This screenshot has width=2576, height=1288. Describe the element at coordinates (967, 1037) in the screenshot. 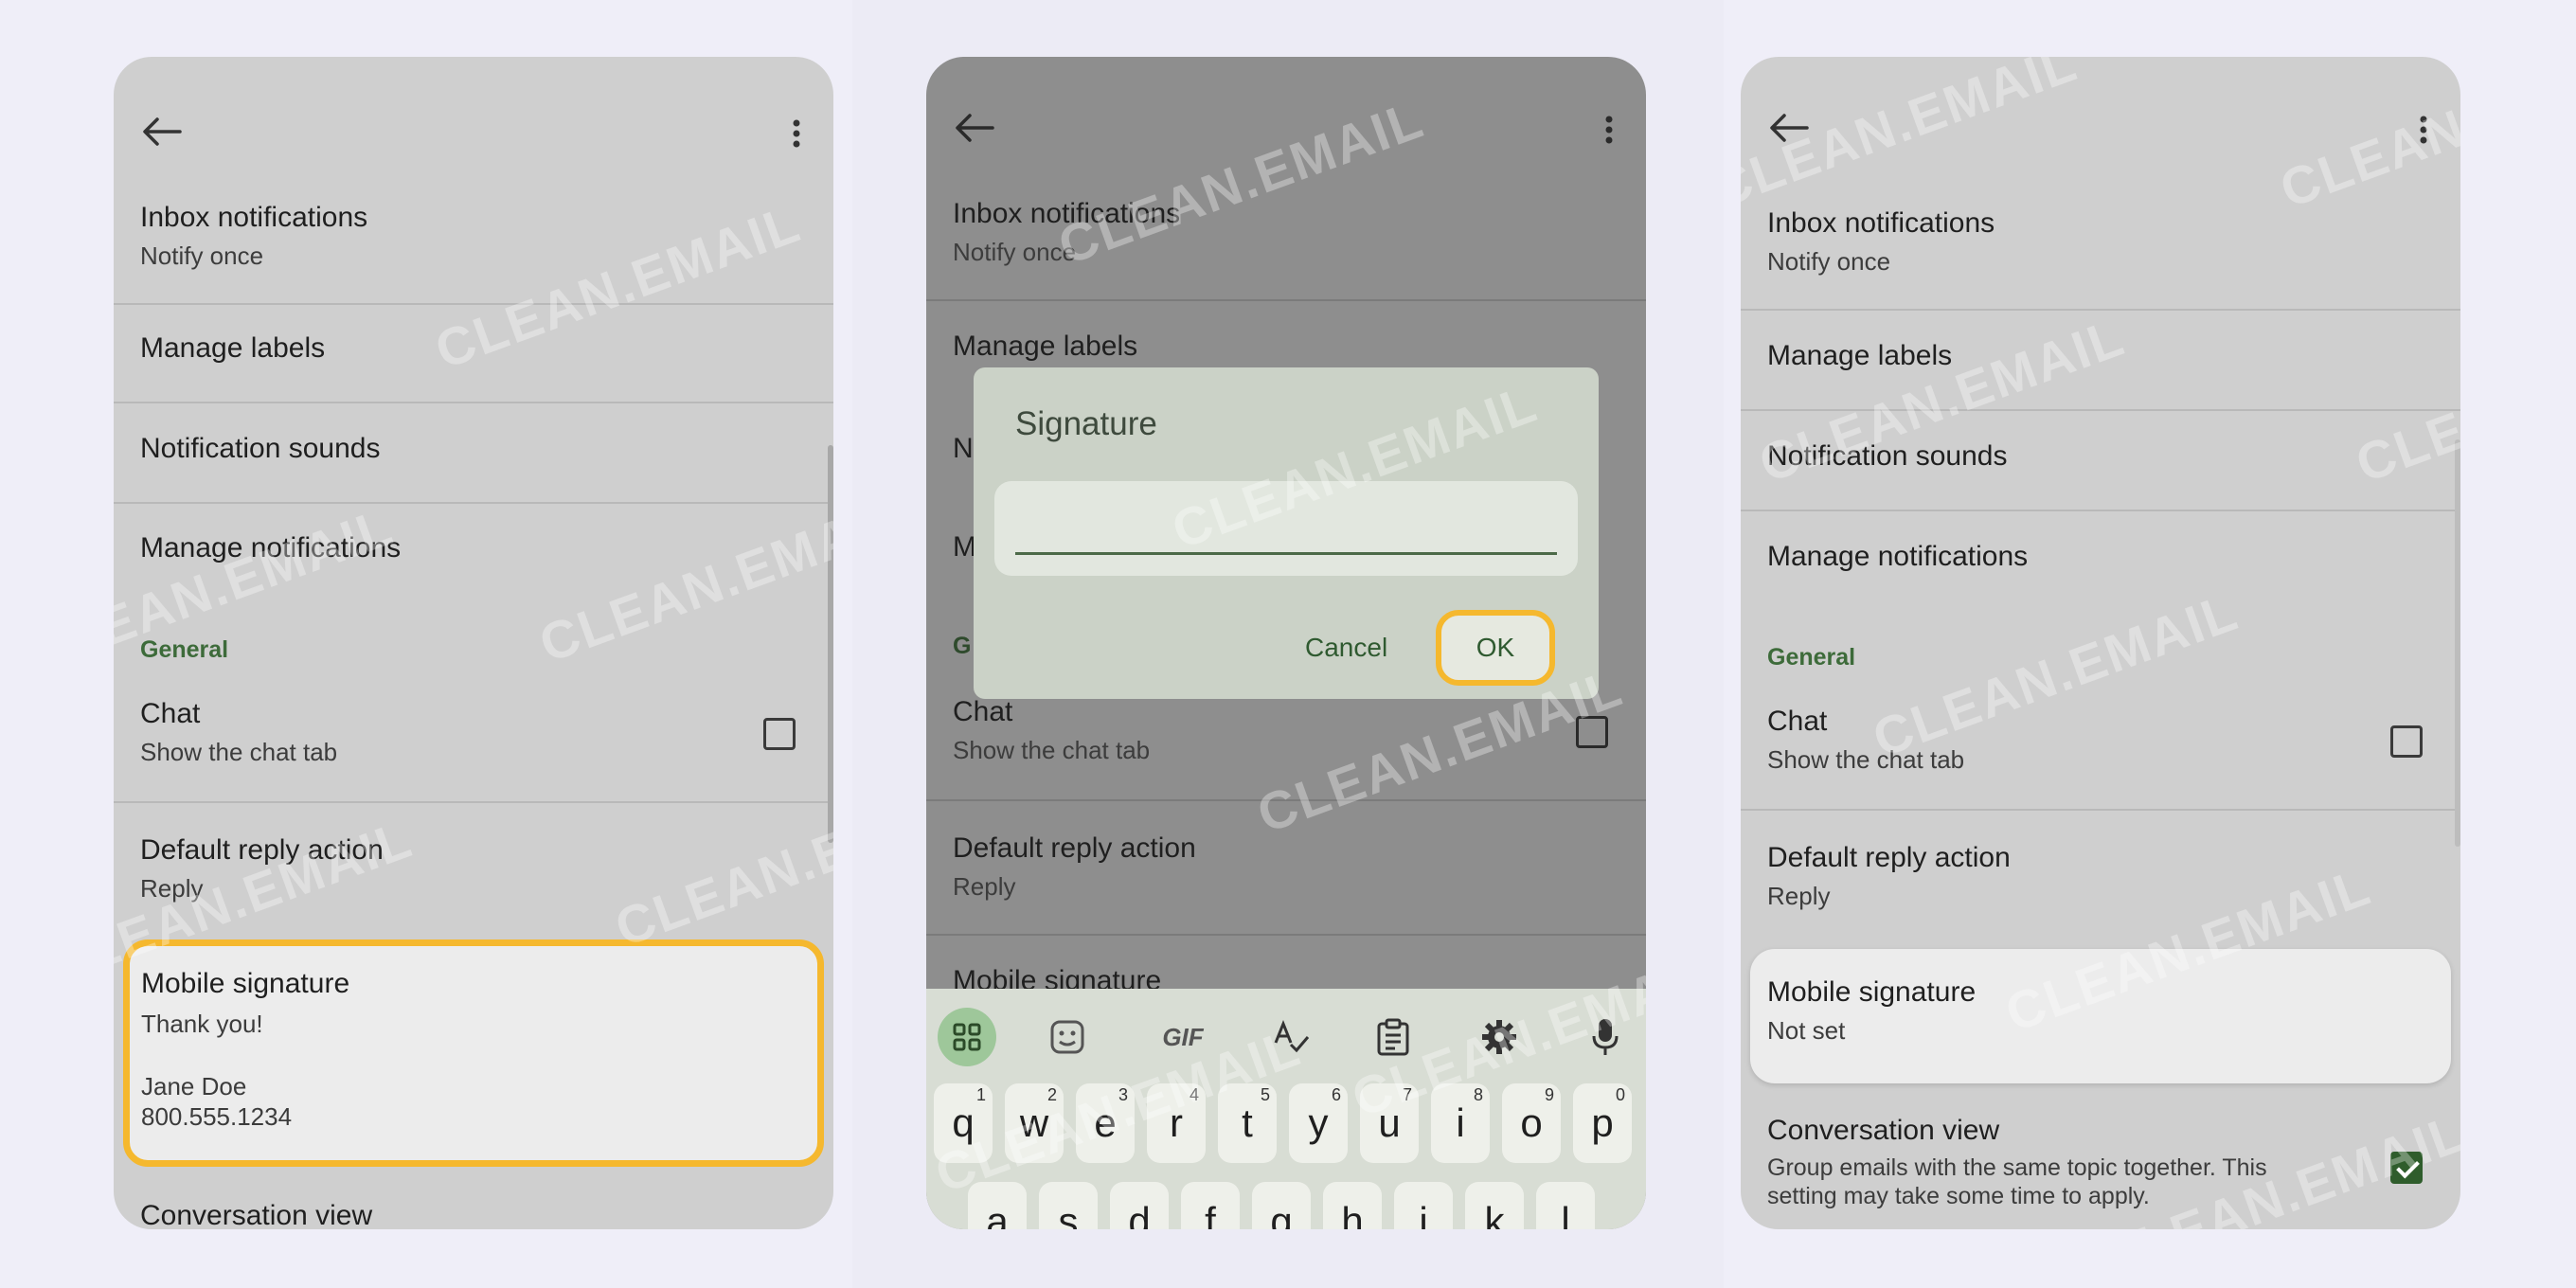

I see `apps-grid-icon` at that location.